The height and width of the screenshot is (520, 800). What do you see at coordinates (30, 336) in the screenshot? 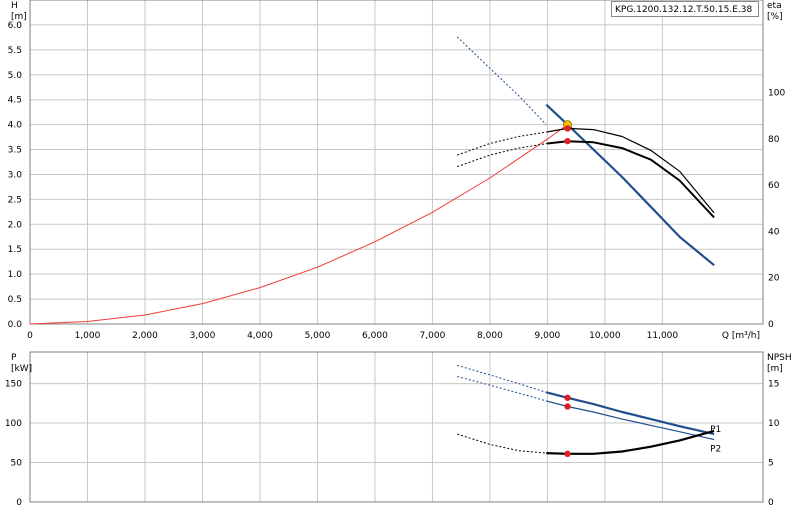
I see `x-tick-label: 0` at bounding box center [30, 336].